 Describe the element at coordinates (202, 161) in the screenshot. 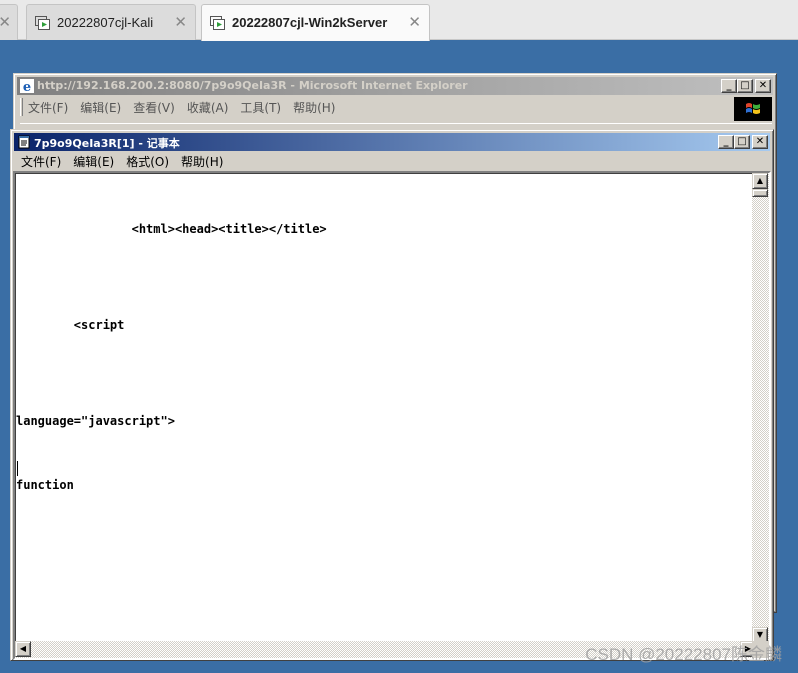

I see `menu-help: 帮助(H)` at that location.